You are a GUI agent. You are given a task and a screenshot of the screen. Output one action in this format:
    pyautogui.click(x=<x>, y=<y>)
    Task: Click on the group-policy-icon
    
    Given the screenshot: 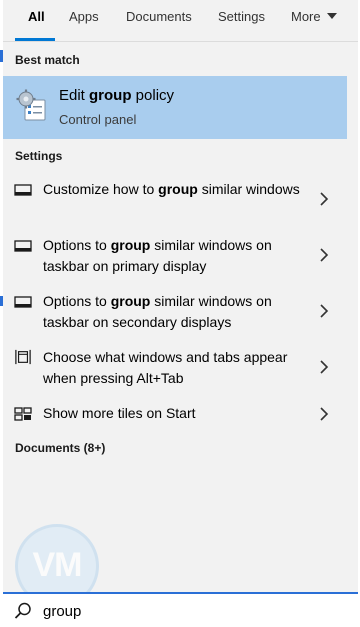 What is the action you would take?
    pyautogui.click(x=31, y=105)
    